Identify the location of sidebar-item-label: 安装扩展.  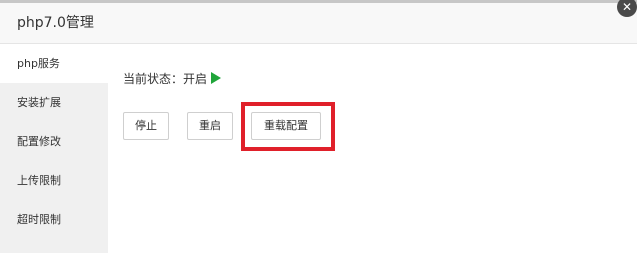
(39, 102).